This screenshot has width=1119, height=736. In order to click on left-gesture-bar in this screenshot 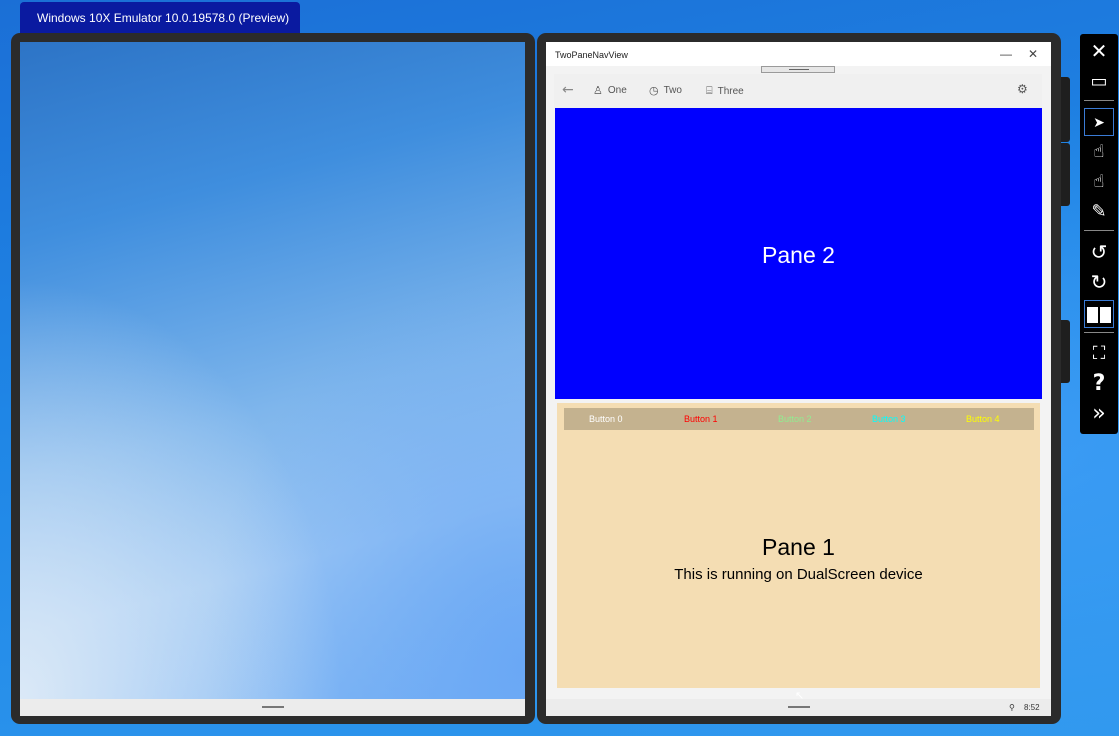, I will do `click(272, 707)`.